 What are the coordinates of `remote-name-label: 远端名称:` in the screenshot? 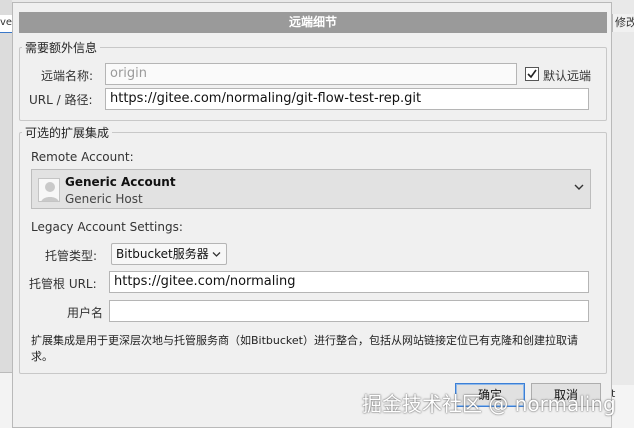 It's located at (67, 76).